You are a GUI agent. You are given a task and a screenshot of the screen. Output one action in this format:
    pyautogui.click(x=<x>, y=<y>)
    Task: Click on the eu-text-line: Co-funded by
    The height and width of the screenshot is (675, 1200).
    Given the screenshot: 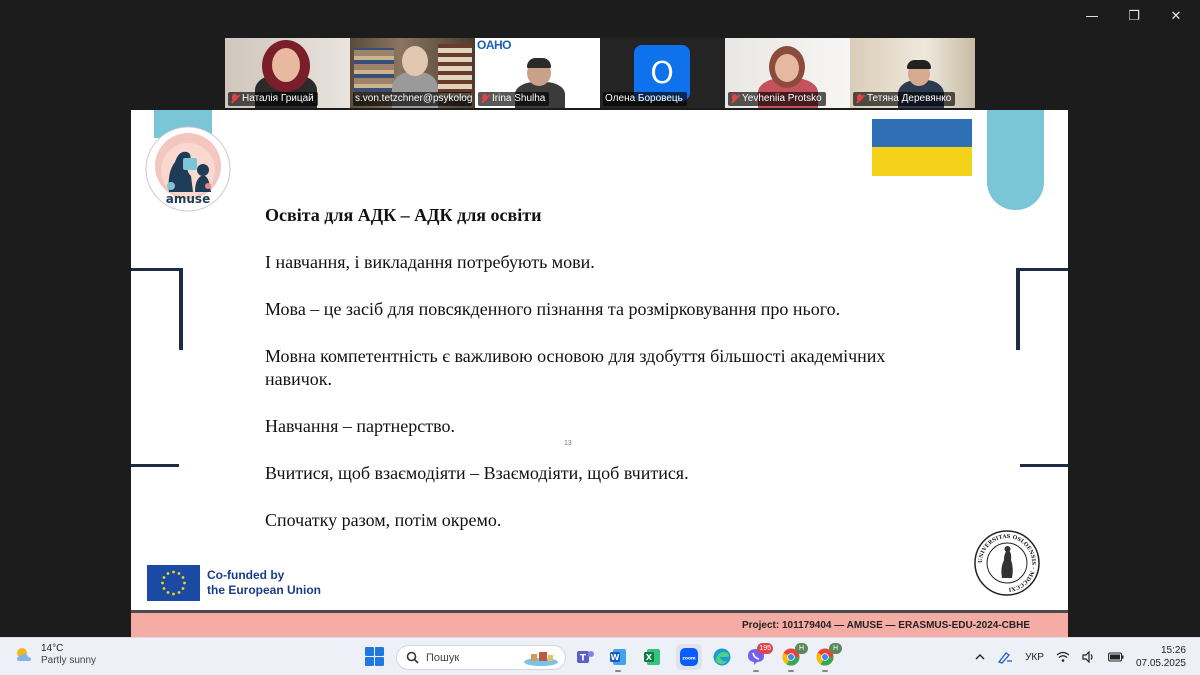 What is the action you would take?
    pyautogui.click(x=246, y=575)
    